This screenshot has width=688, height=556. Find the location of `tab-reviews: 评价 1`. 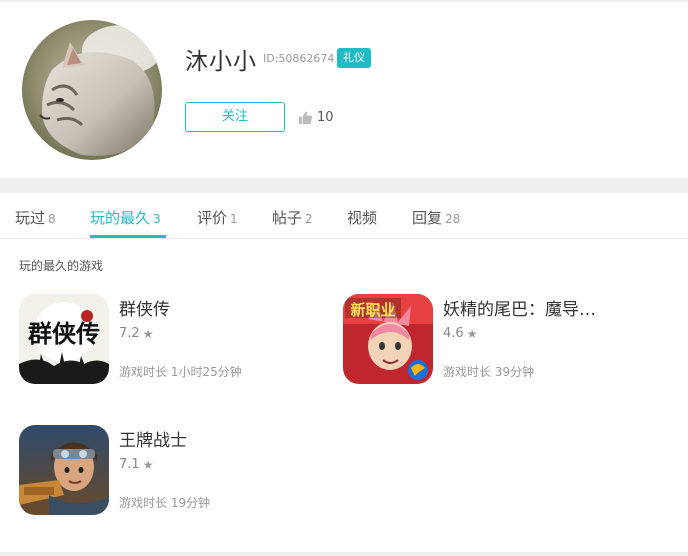

tab-reviews: 评价 1 is located at coordinates (217, 217).